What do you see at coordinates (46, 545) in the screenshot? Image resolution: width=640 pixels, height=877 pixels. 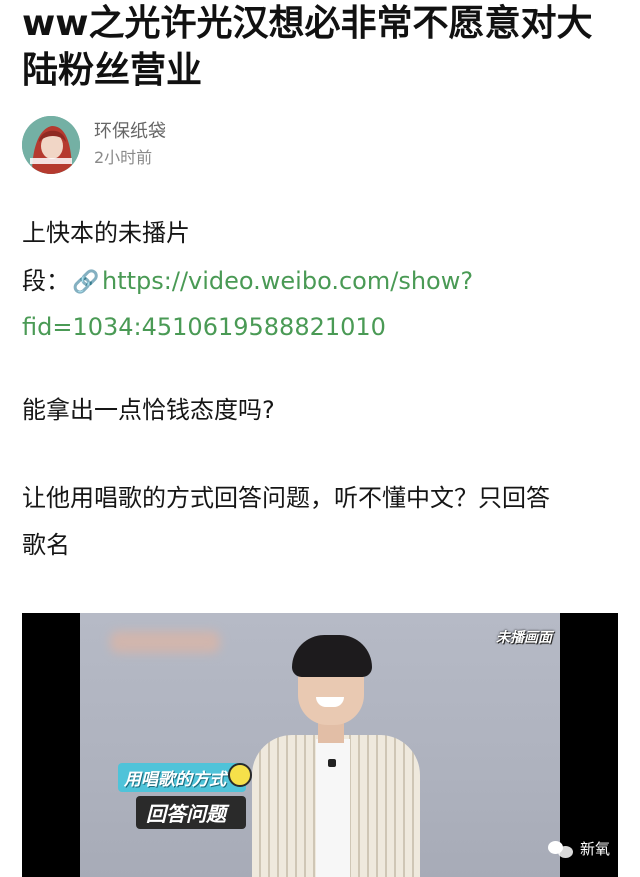 I see `body-line: 歌名` at bounding box center [46, 545].